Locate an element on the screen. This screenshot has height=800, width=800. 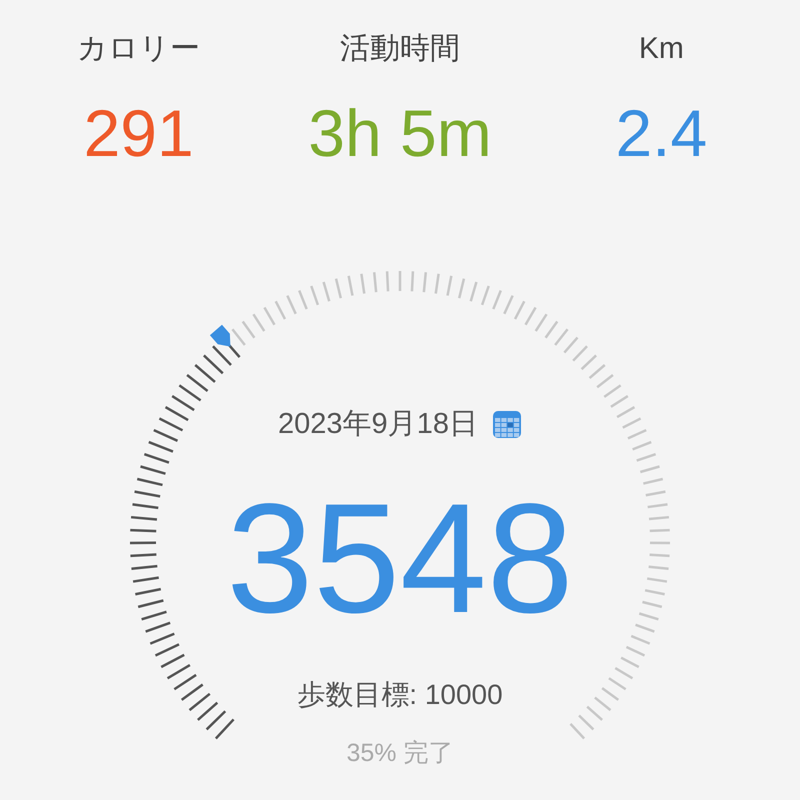
date-label: 2023年9月18日 is located at coordinates (378, 424).